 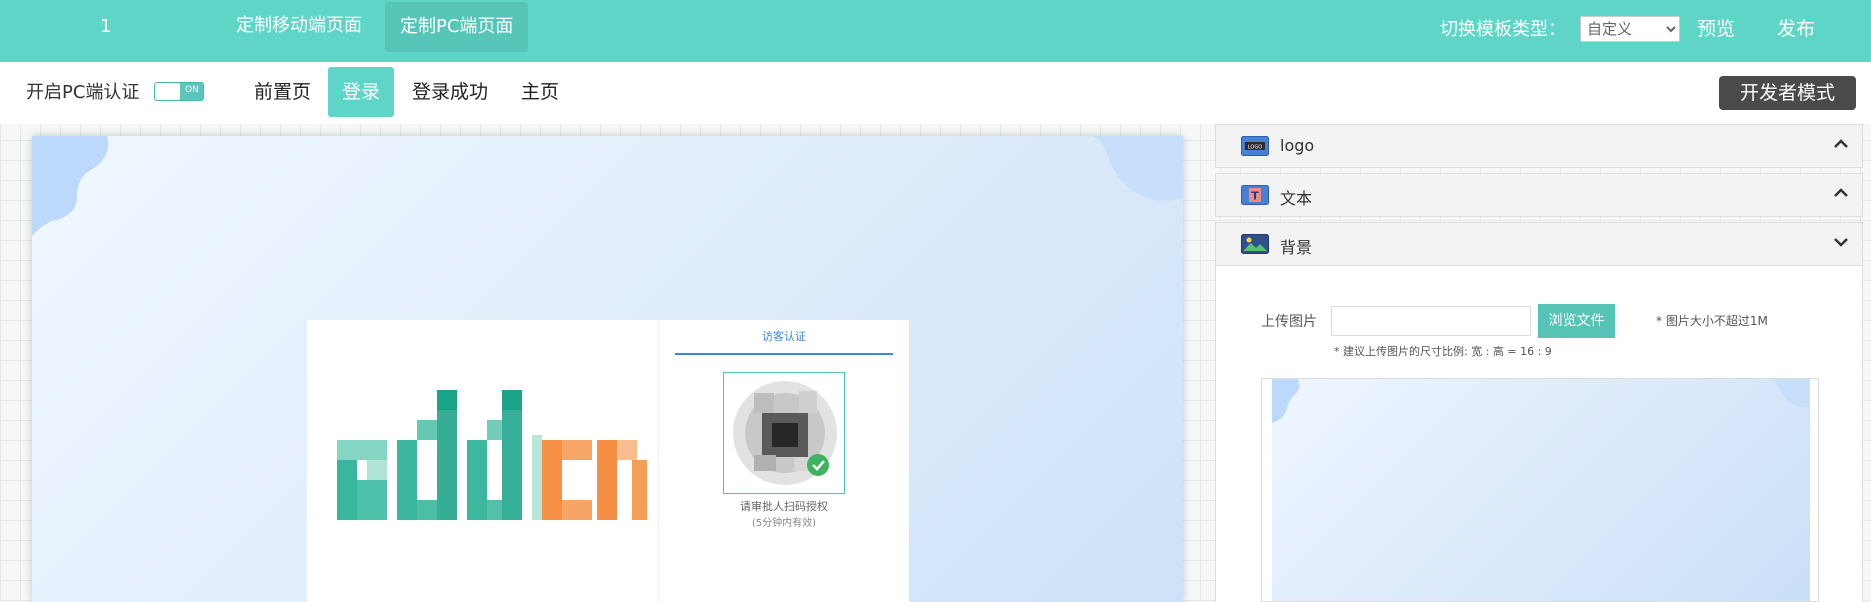 I want to click on qr-code-image, so click(x=784, y=433).